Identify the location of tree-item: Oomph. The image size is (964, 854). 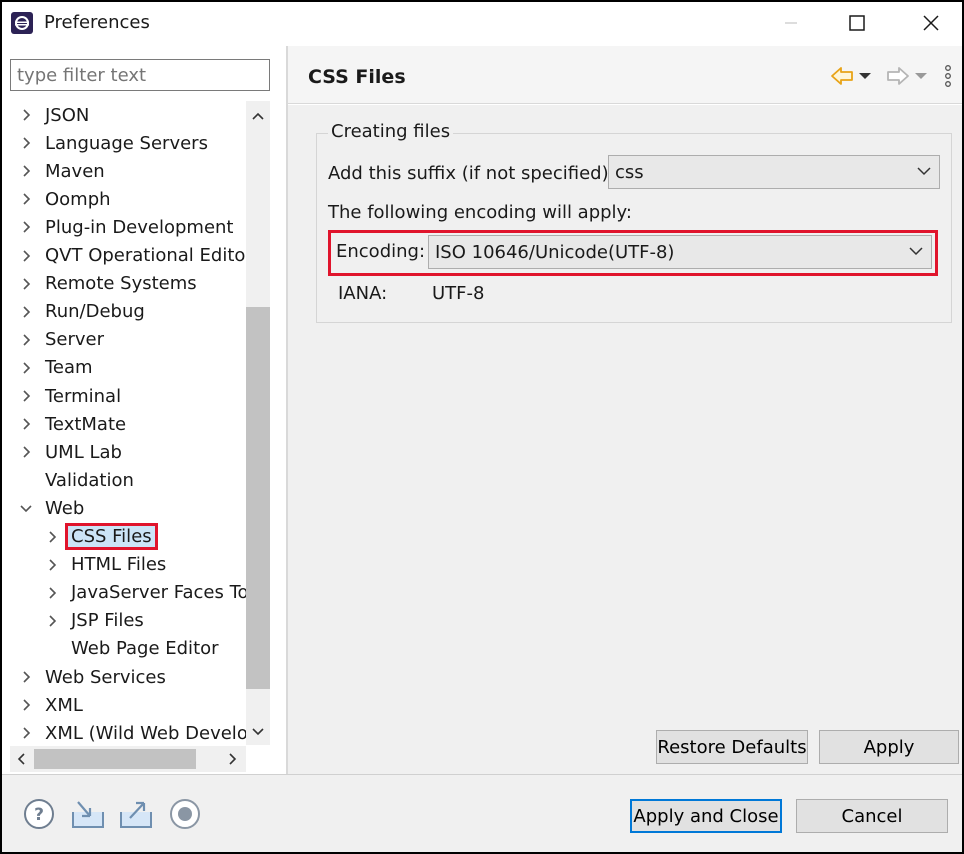
(66, 199).